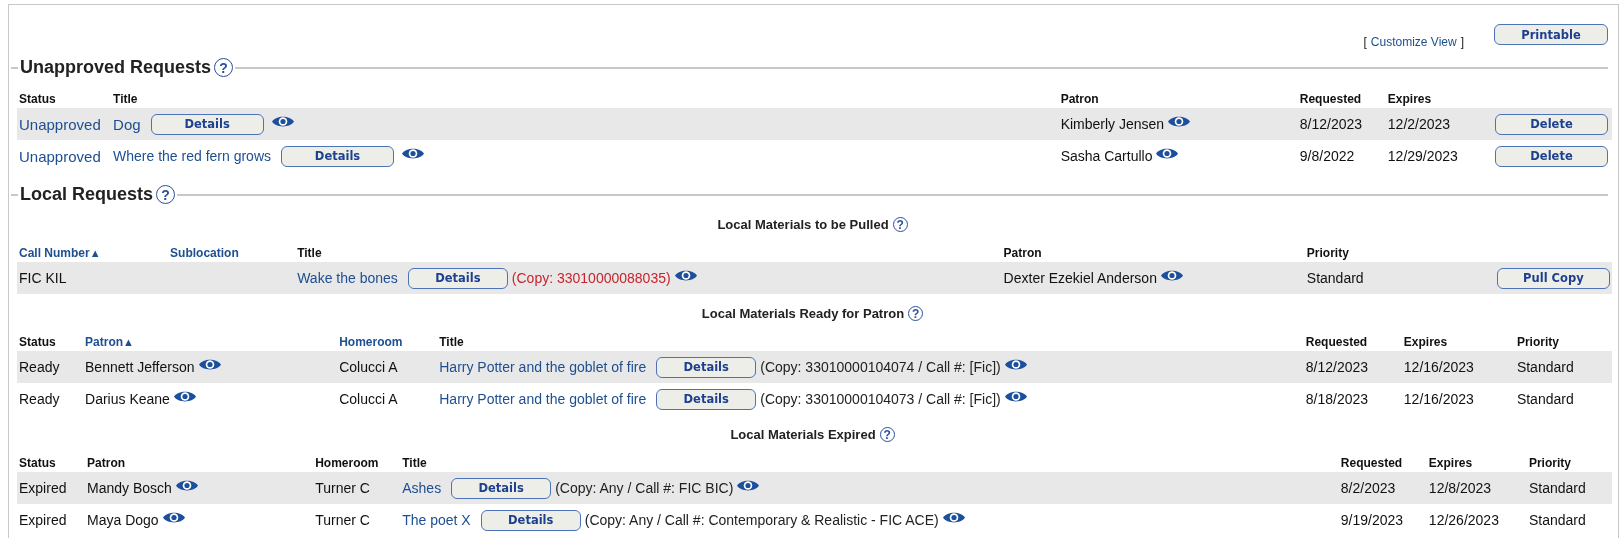  I want to click on title-link: Dog, so click(127, 124).